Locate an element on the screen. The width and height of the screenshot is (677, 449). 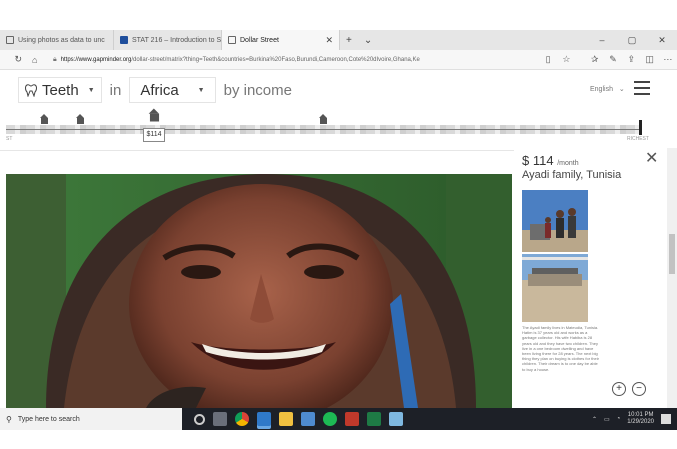
family-portrait-thumbnail is located at coordinates (555, 221).